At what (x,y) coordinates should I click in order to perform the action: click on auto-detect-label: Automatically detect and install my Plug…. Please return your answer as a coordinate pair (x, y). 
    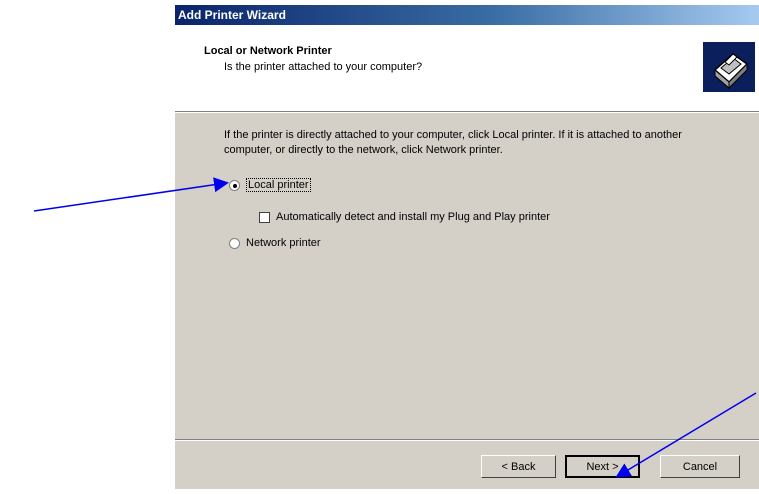
    Looking at the image, I should click on (413, 217).